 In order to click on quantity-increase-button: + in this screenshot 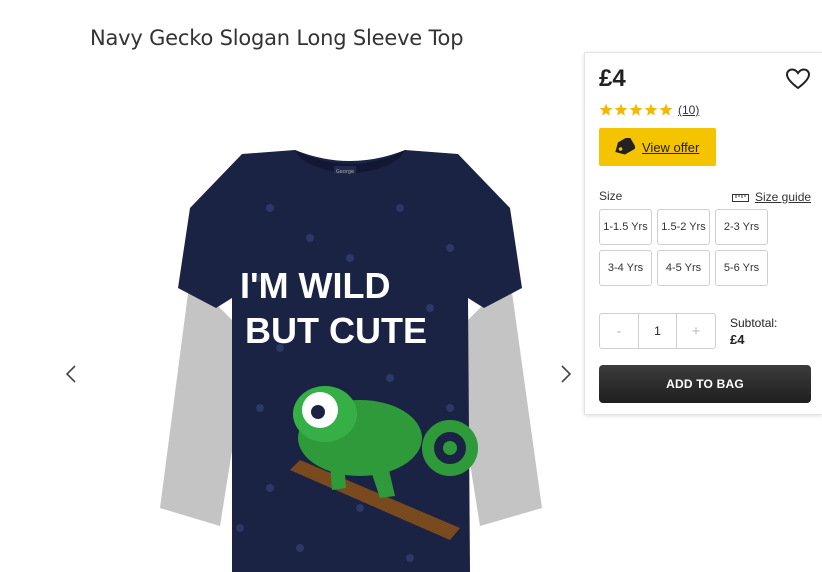, I will do `click(696, 331)`.